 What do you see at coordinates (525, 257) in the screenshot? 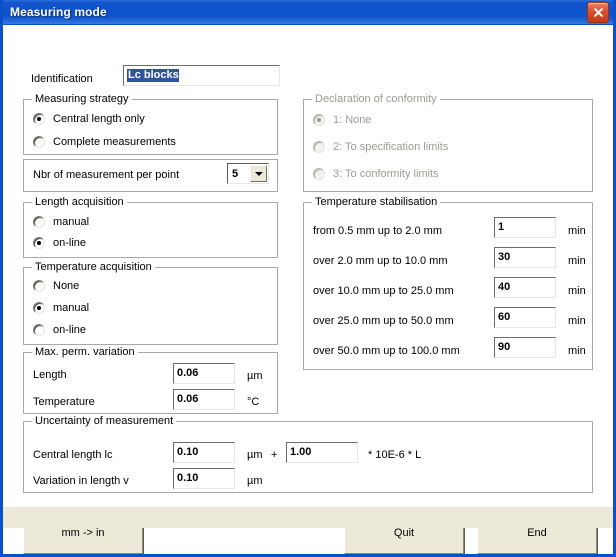
I see `stabilisation-row-input: 30` at bounding box center [525, 257].